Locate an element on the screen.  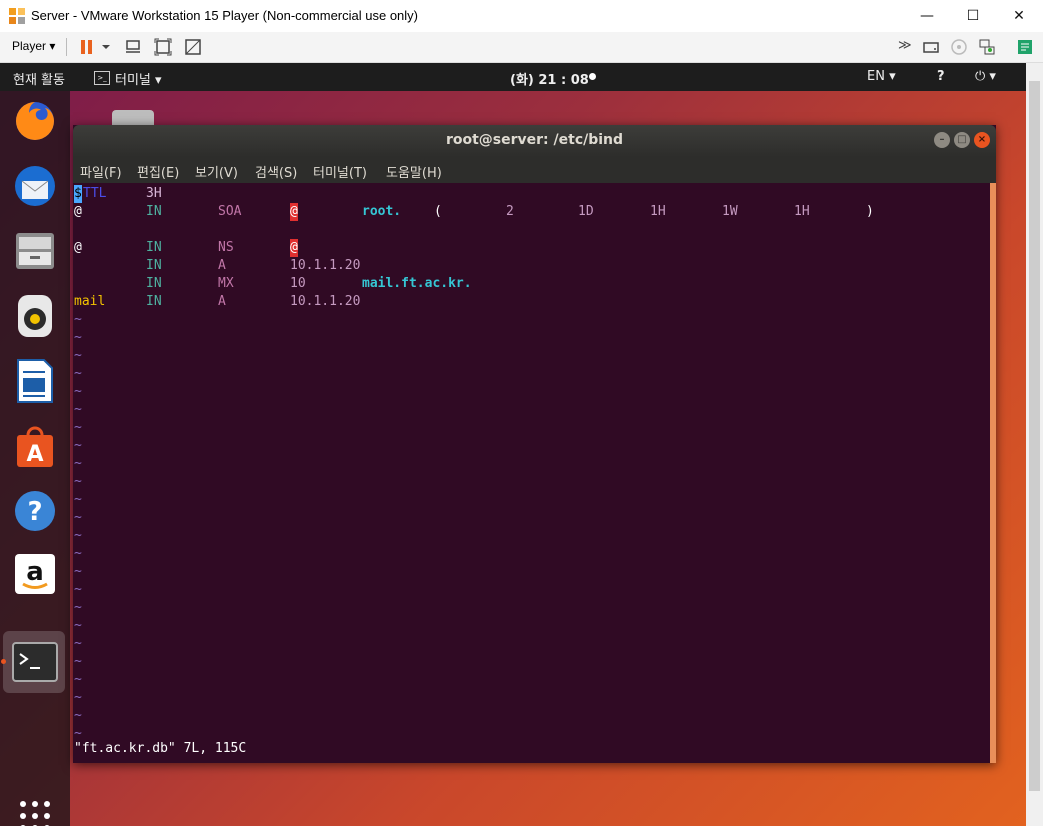
vim-status-line: "ft.ac.kr.db" 7L, 115C is located at coordinates (160, 748).